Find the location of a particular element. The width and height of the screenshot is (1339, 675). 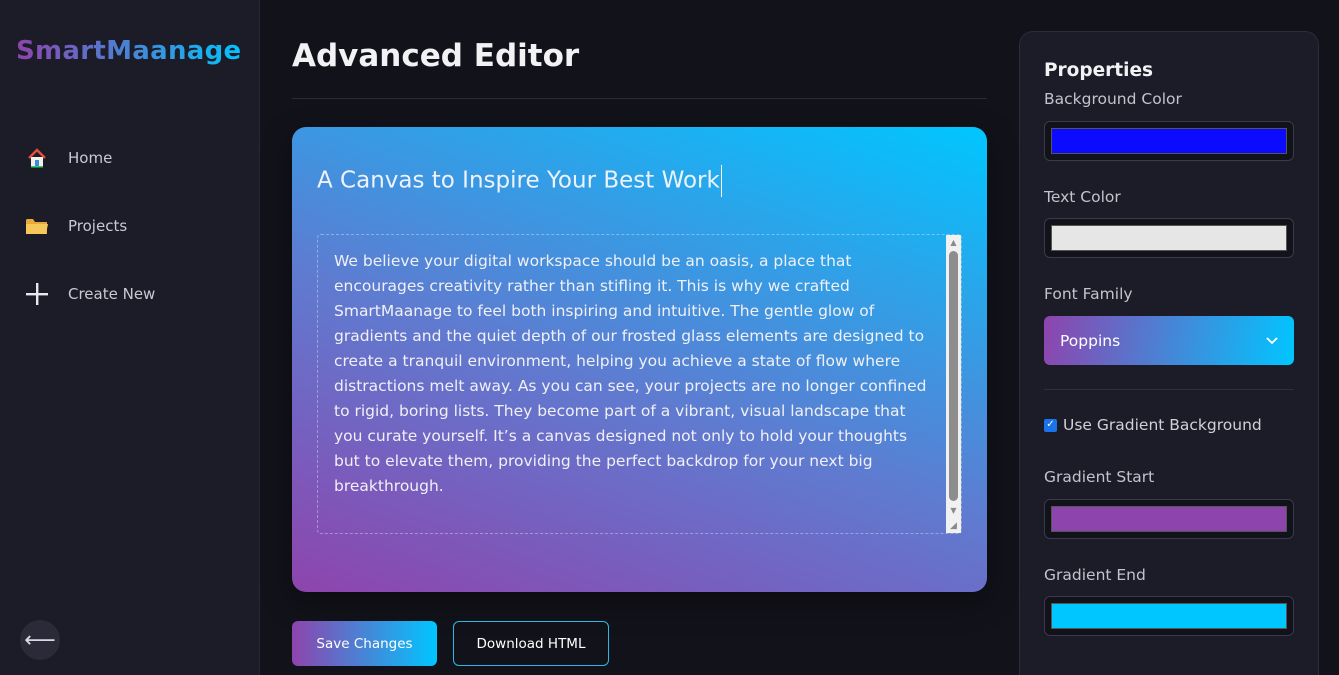

font-family-value: Poppins is located at coordinates (1090, 340).